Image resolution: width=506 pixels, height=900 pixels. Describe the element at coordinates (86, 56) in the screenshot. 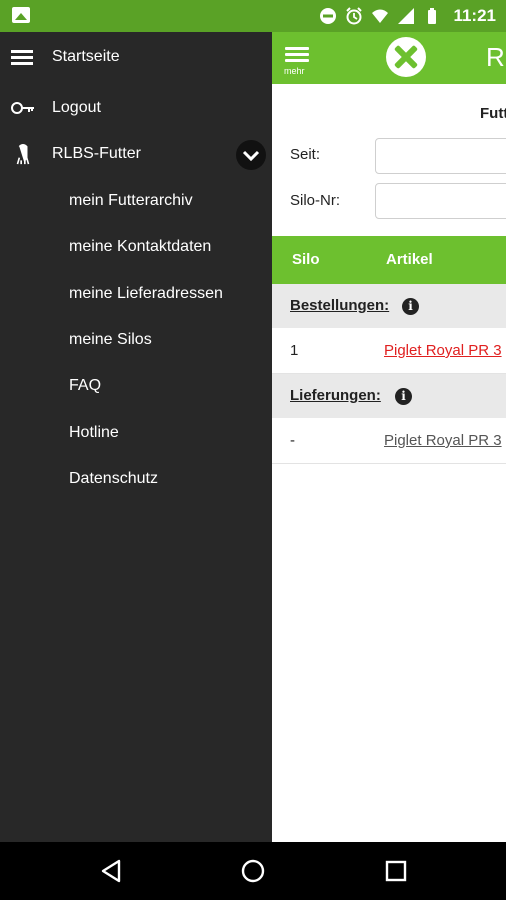

I see `drawer-item-label: Startseite` at that location.